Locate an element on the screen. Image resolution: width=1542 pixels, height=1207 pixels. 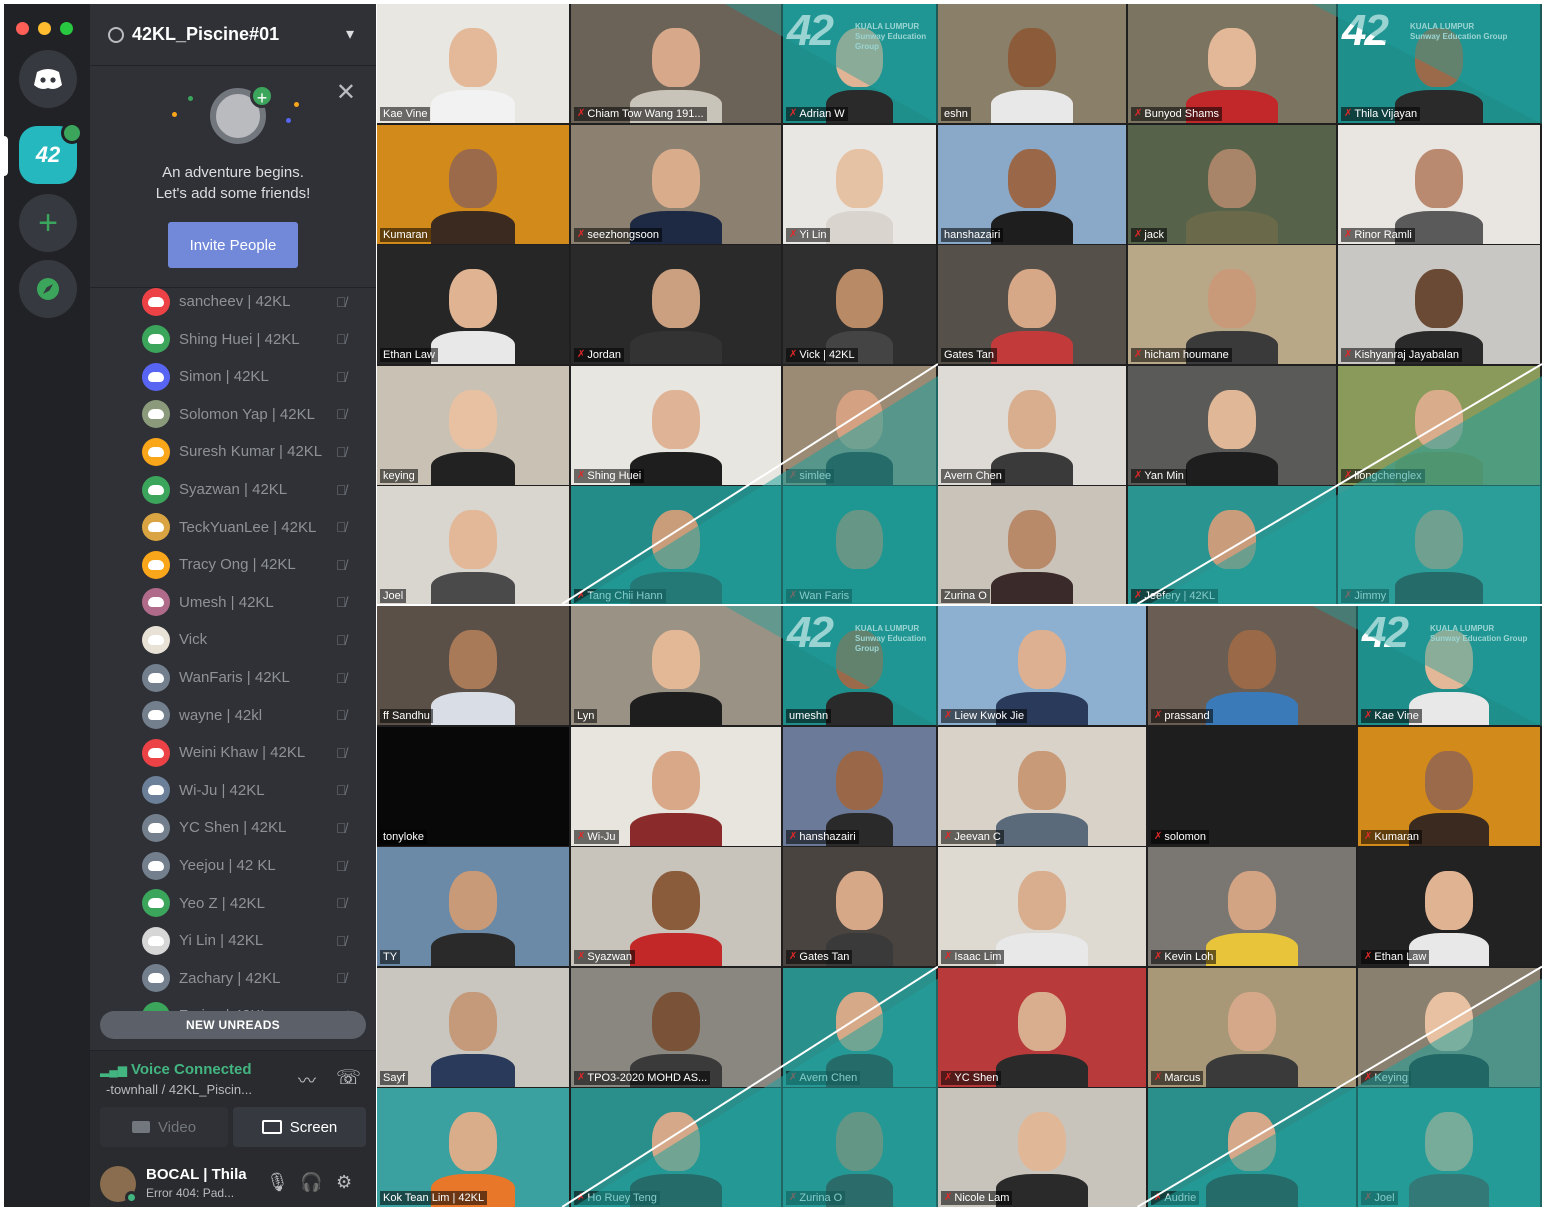
video-tile: Avern Chen is located at coordinates (1032, 425).